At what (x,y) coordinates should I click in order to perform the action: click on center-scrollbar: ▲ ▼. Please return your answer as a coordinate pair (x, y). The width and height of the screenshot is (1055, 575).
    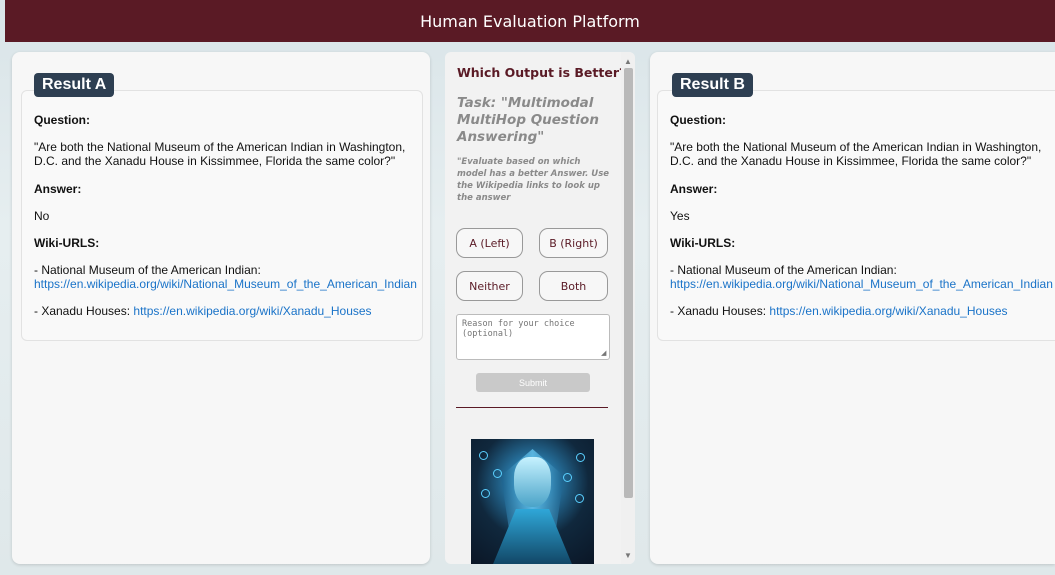
    Looking at the image, I should click on (628, 308).